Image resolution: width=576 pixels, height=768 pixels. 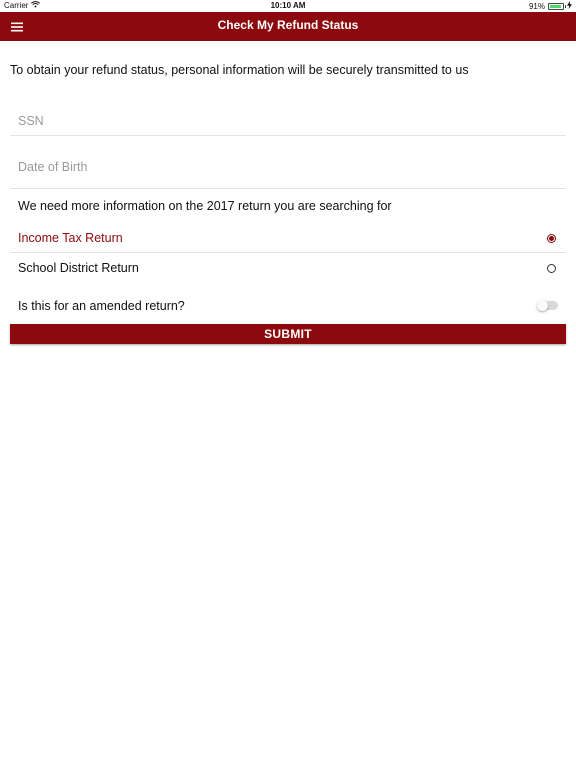 I want to click on ssn-input, so click(x=288, y=121).